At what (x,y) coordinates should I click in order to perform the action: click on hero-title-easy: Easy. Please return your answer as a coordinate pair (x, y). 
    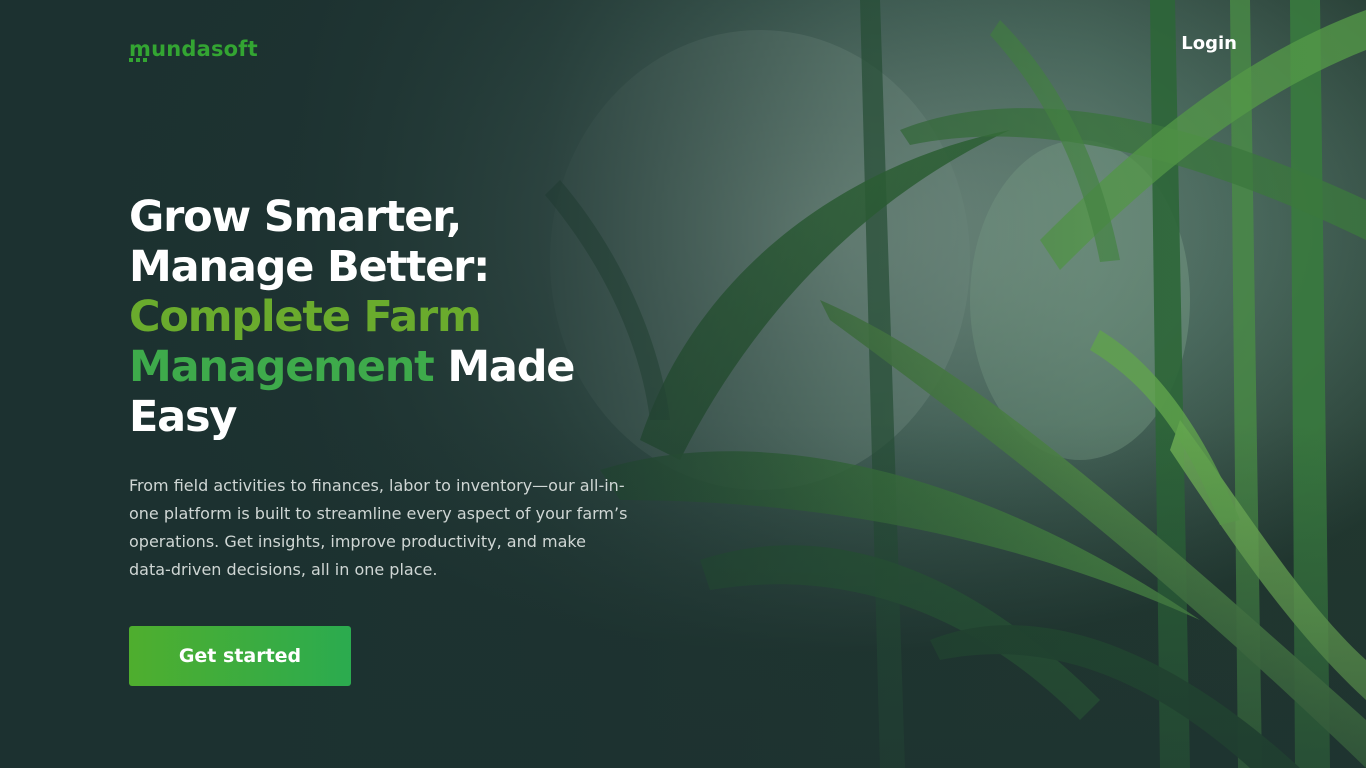
    Looking at the image, I should click on (183, 417).